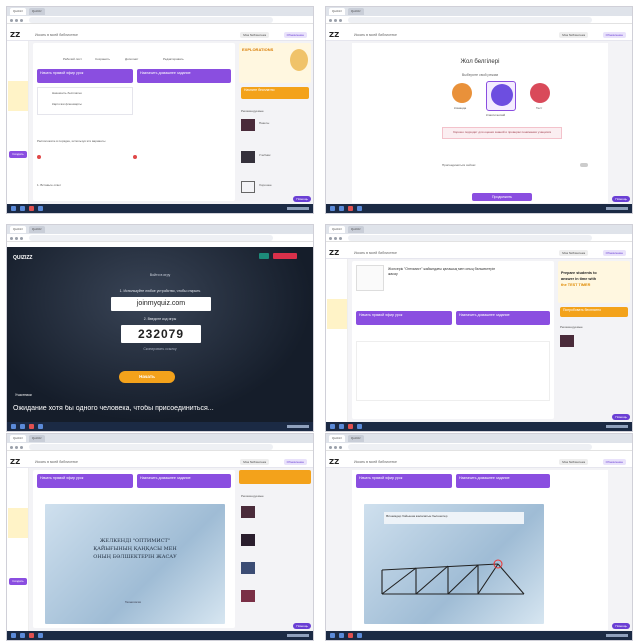 The height and width of the screenshot is (644, 635). What do you see at coordinates (67, 104) in the screenshot?
I see `menu-item: Карточки флешкарты` at bounding box center [67, 104].